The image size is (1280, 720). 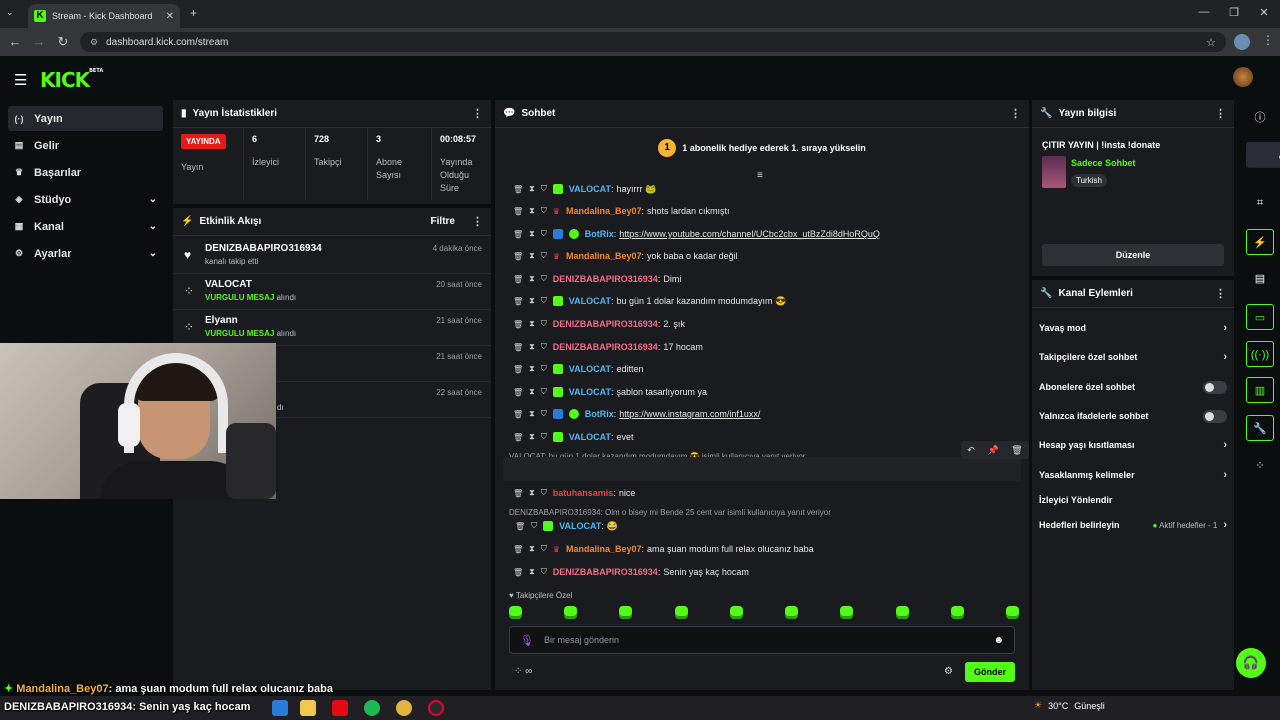 What do you see at coordinates (1133, 475) in the screenshot?
I see `channel-action-row: Yasaklanmış kelimeler ›` at bounding box center [1133, 475].